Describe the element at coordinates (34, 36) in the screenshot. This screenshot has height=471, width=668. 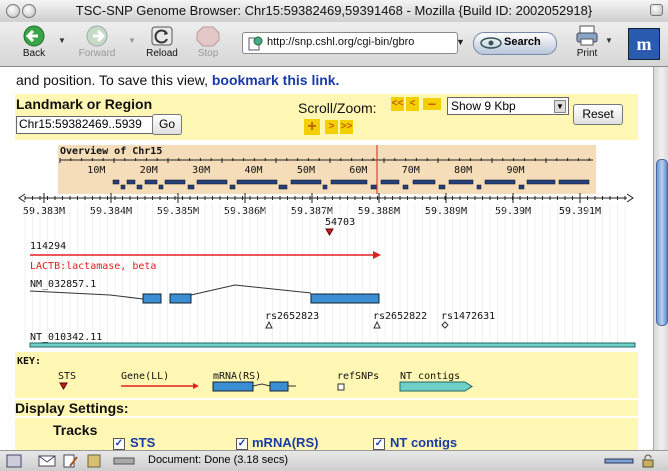
I see `back-arrow-icon` at that location.